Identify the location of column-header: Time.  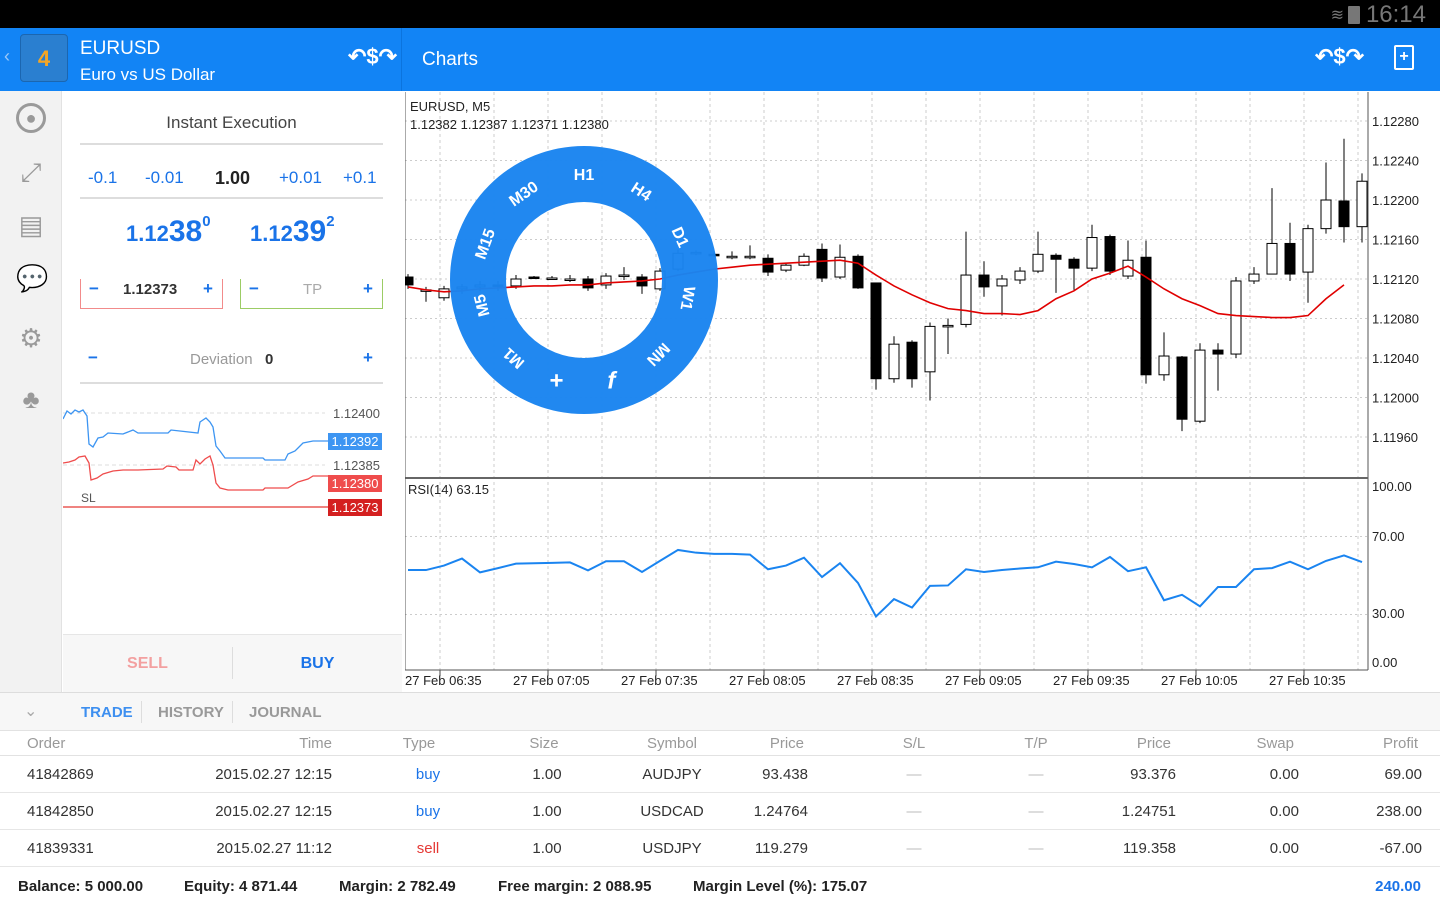
(315, 743).